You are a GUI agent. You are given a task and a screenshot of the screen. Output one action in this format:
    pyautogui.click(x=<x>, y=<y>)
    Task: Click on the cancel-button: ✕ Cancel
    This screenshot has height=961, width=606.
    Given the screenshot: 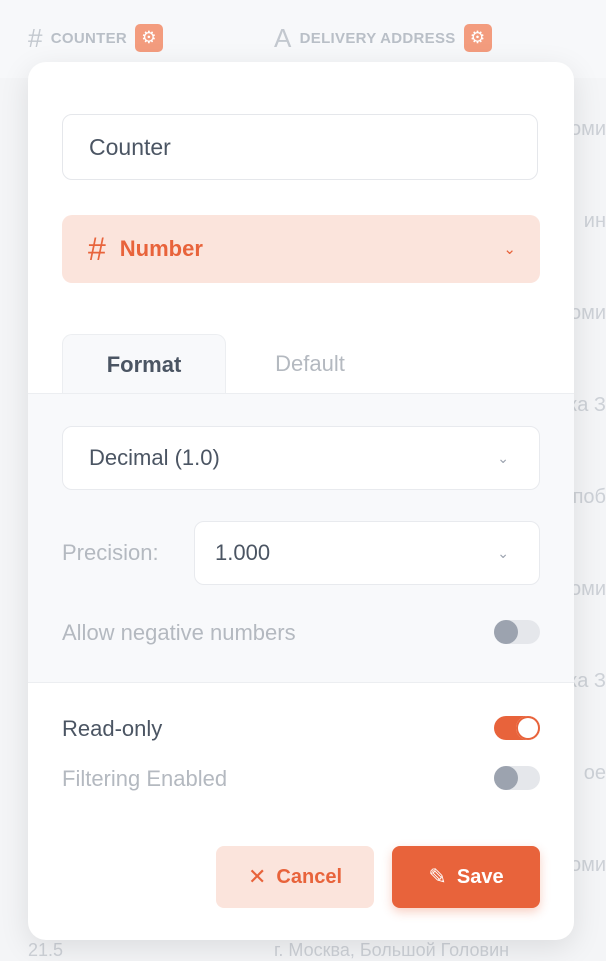 What is the action you would take?
    pyautogui.click(x=295, y=877)
    